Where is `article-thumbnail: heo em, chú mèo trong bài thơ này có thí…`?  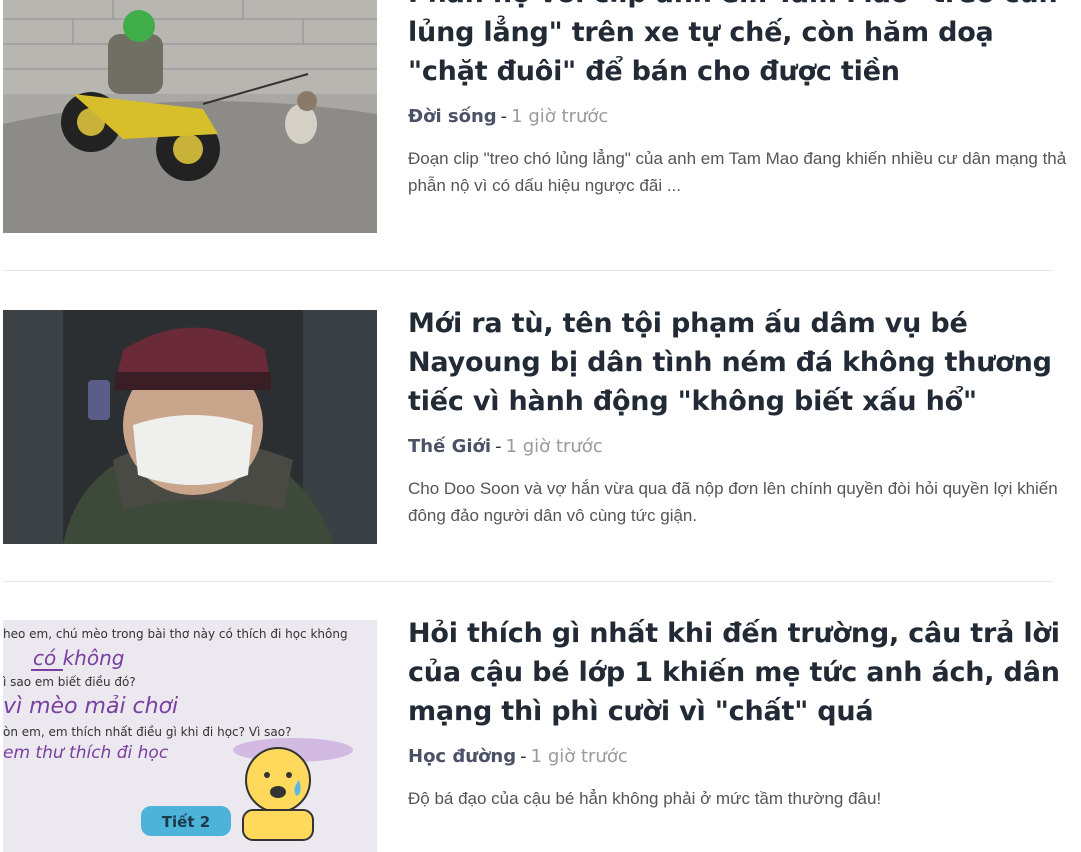
article-thumbnail: heo em, chú mèo trong bài thơ này có thí… is located at coordinates (190, 736).